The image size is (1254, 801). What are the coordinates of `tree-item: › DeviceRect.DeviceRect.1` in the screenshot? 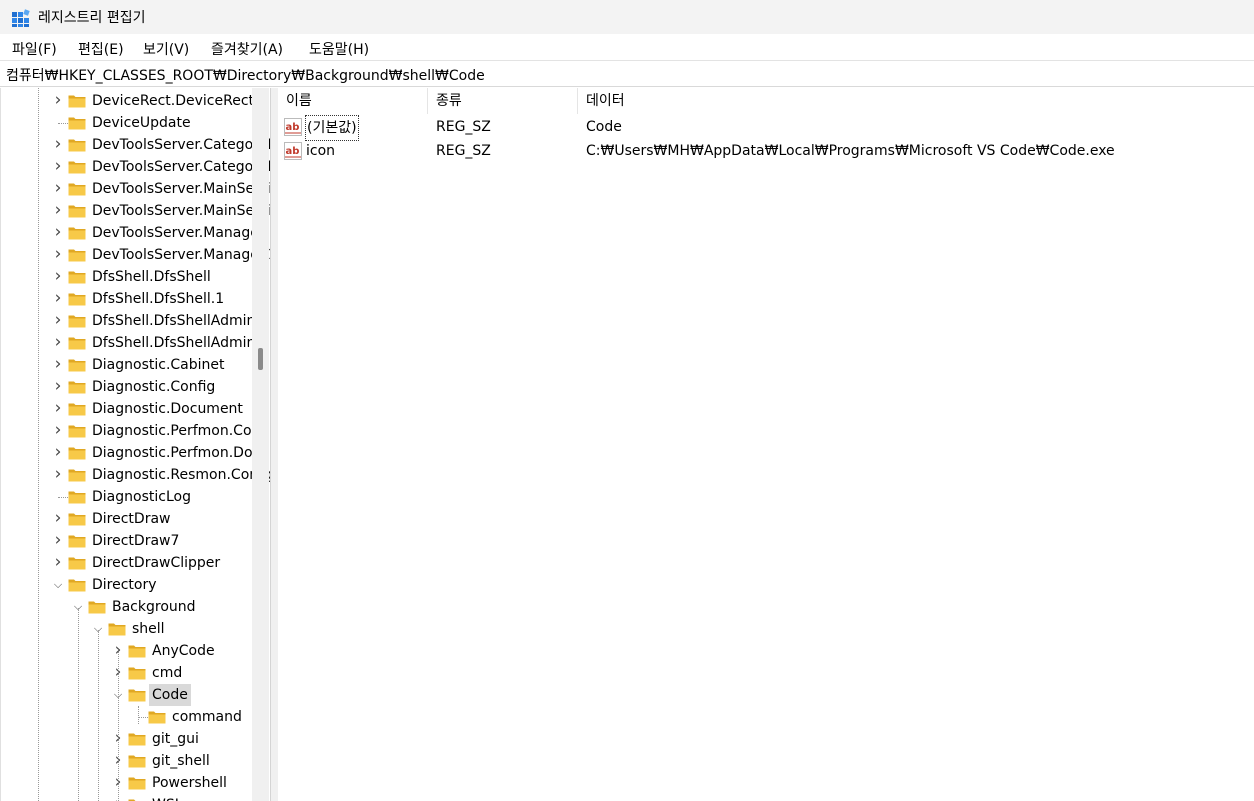 It's located at (135, 101).